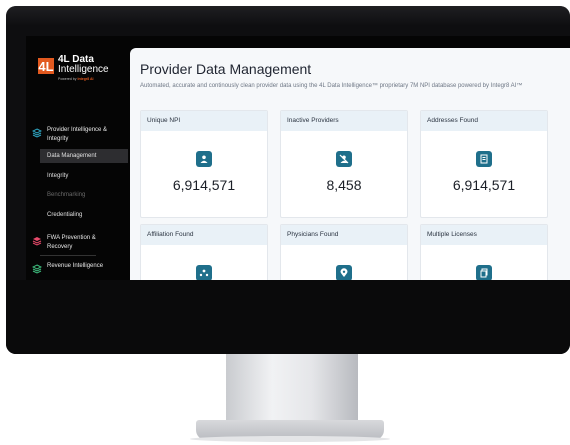 The height and width of the screenshot is (445, 570). I want to click on sidebar-item-data-management: Data Management, so click(84, 156).